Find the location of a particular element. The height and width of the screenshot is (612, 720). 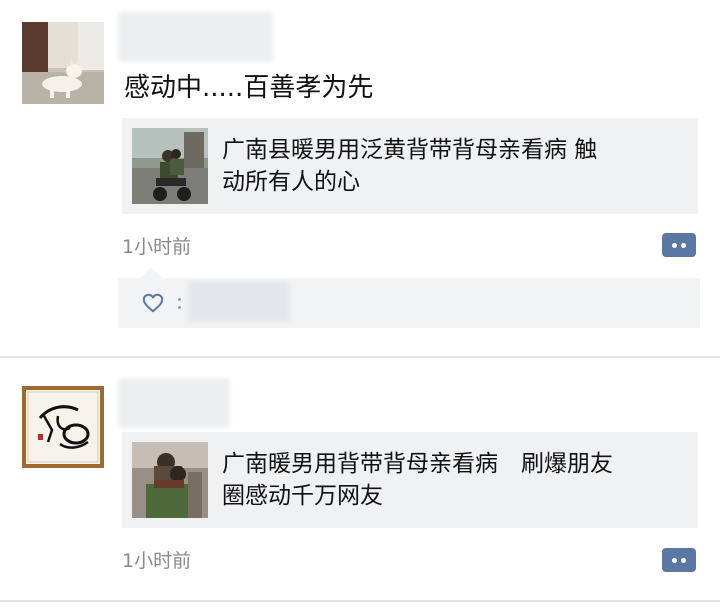

shared-link-card: 广南暖男用背带背母亲看病 刷爆朋友 圈感动千万网友 is located at coordinates (410, 480).